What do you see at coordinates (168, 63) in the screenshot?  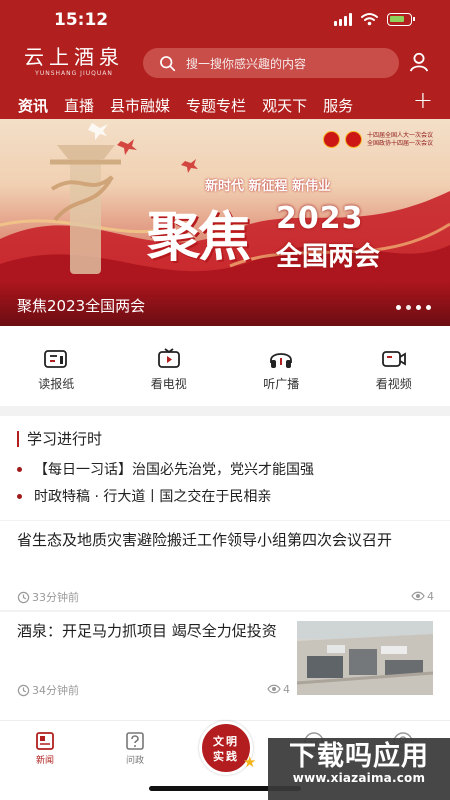 I see `search-icon` at bounding box center [168, 63].